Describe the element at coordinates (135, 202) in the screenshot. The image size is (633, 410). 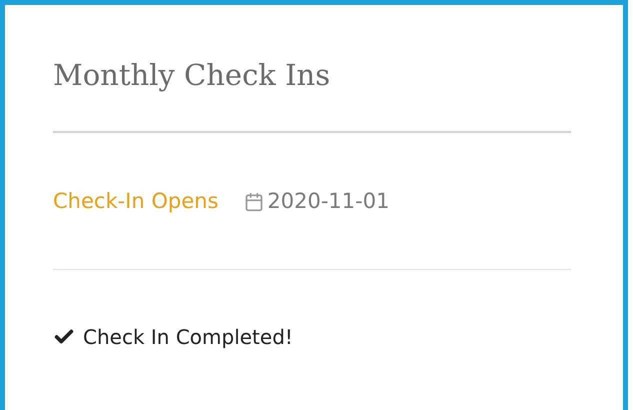
I see `check-in-opens-label: Check-In Opens` at that location.